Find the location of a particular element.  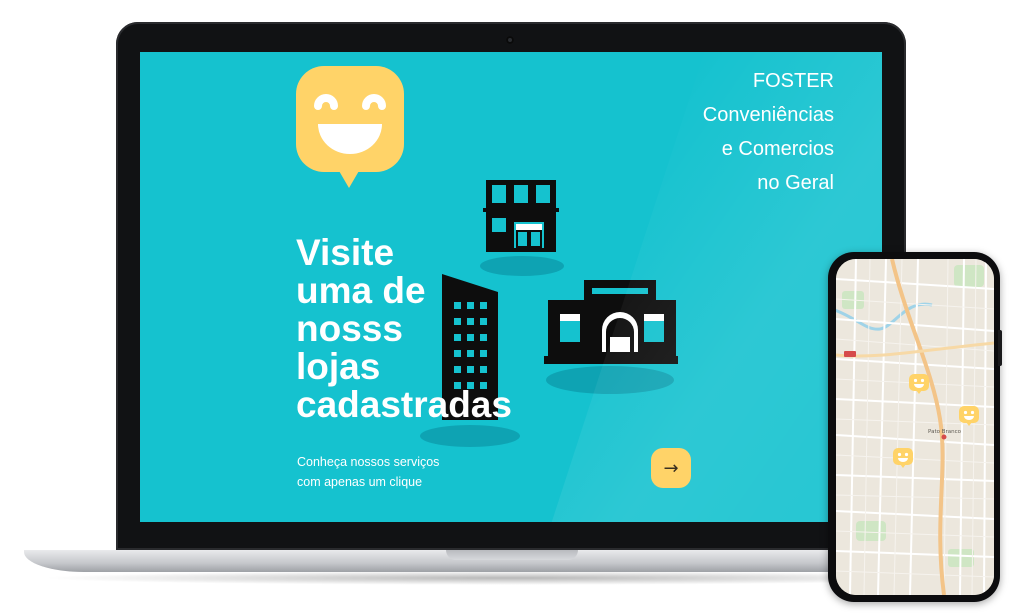

next-button: → is located at coordinates (671, 468).